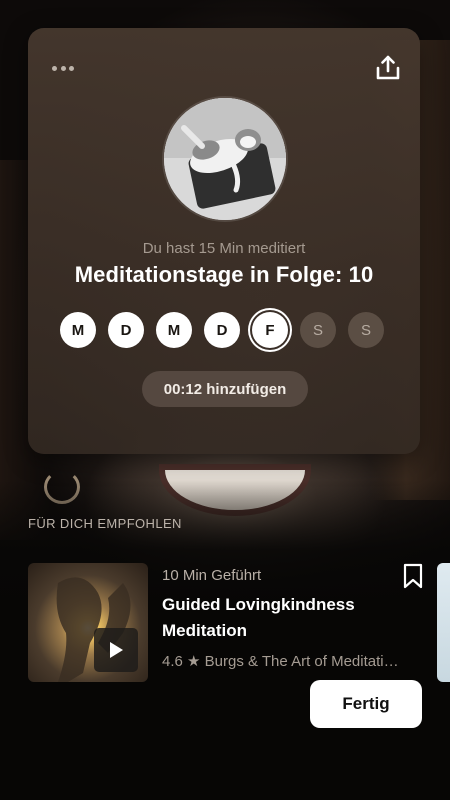 The image size is (450, 800). I want to click on share-upload-icon, so click(388, 68).